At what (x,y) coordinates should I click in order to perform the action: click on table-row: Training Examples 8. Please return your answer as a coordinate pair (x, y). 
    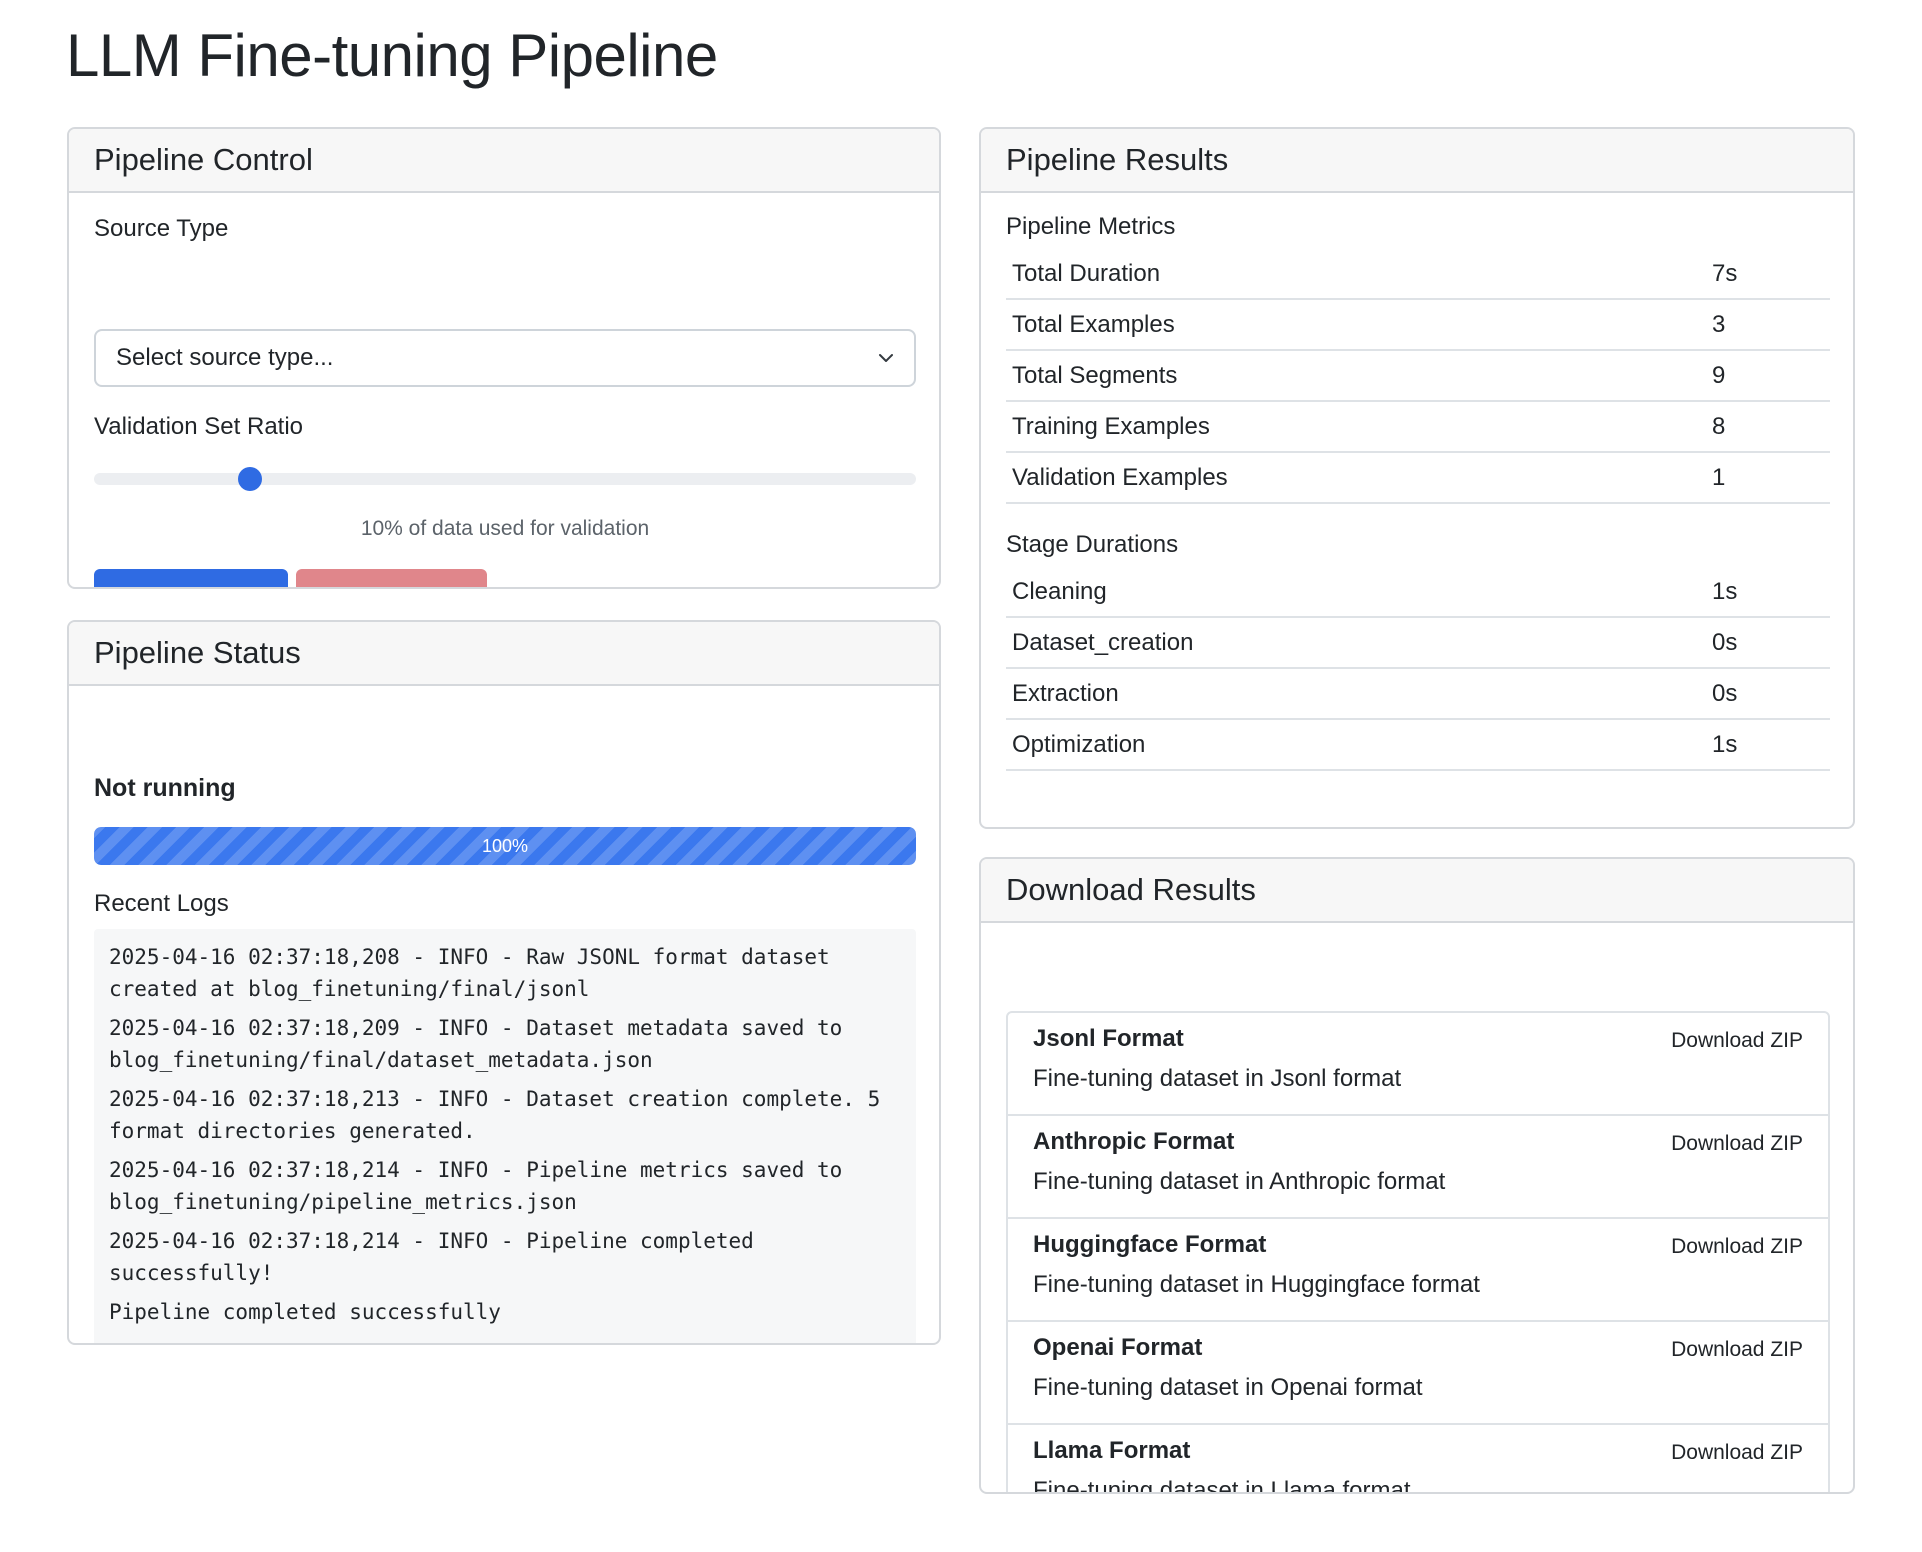
    Looking at the image, I should click on (1418, 427).